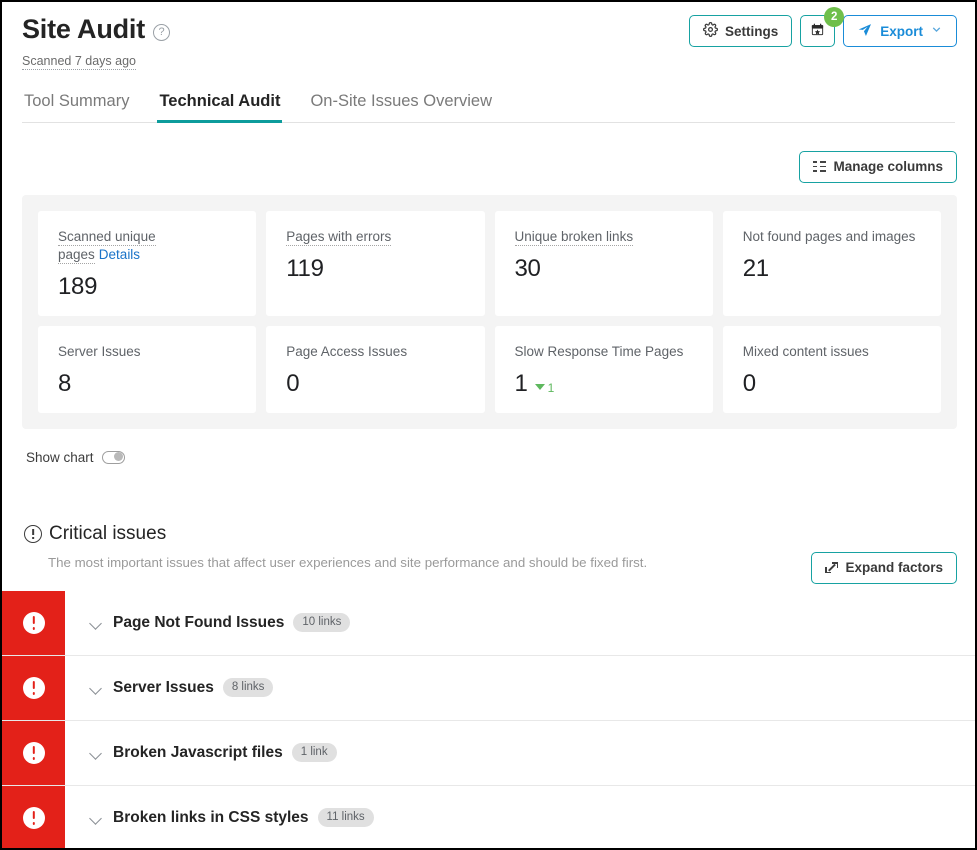 This screenshot has width=977, height=850. I want to click on issue-name: Broken links in CSS styles, so click(211, 817).